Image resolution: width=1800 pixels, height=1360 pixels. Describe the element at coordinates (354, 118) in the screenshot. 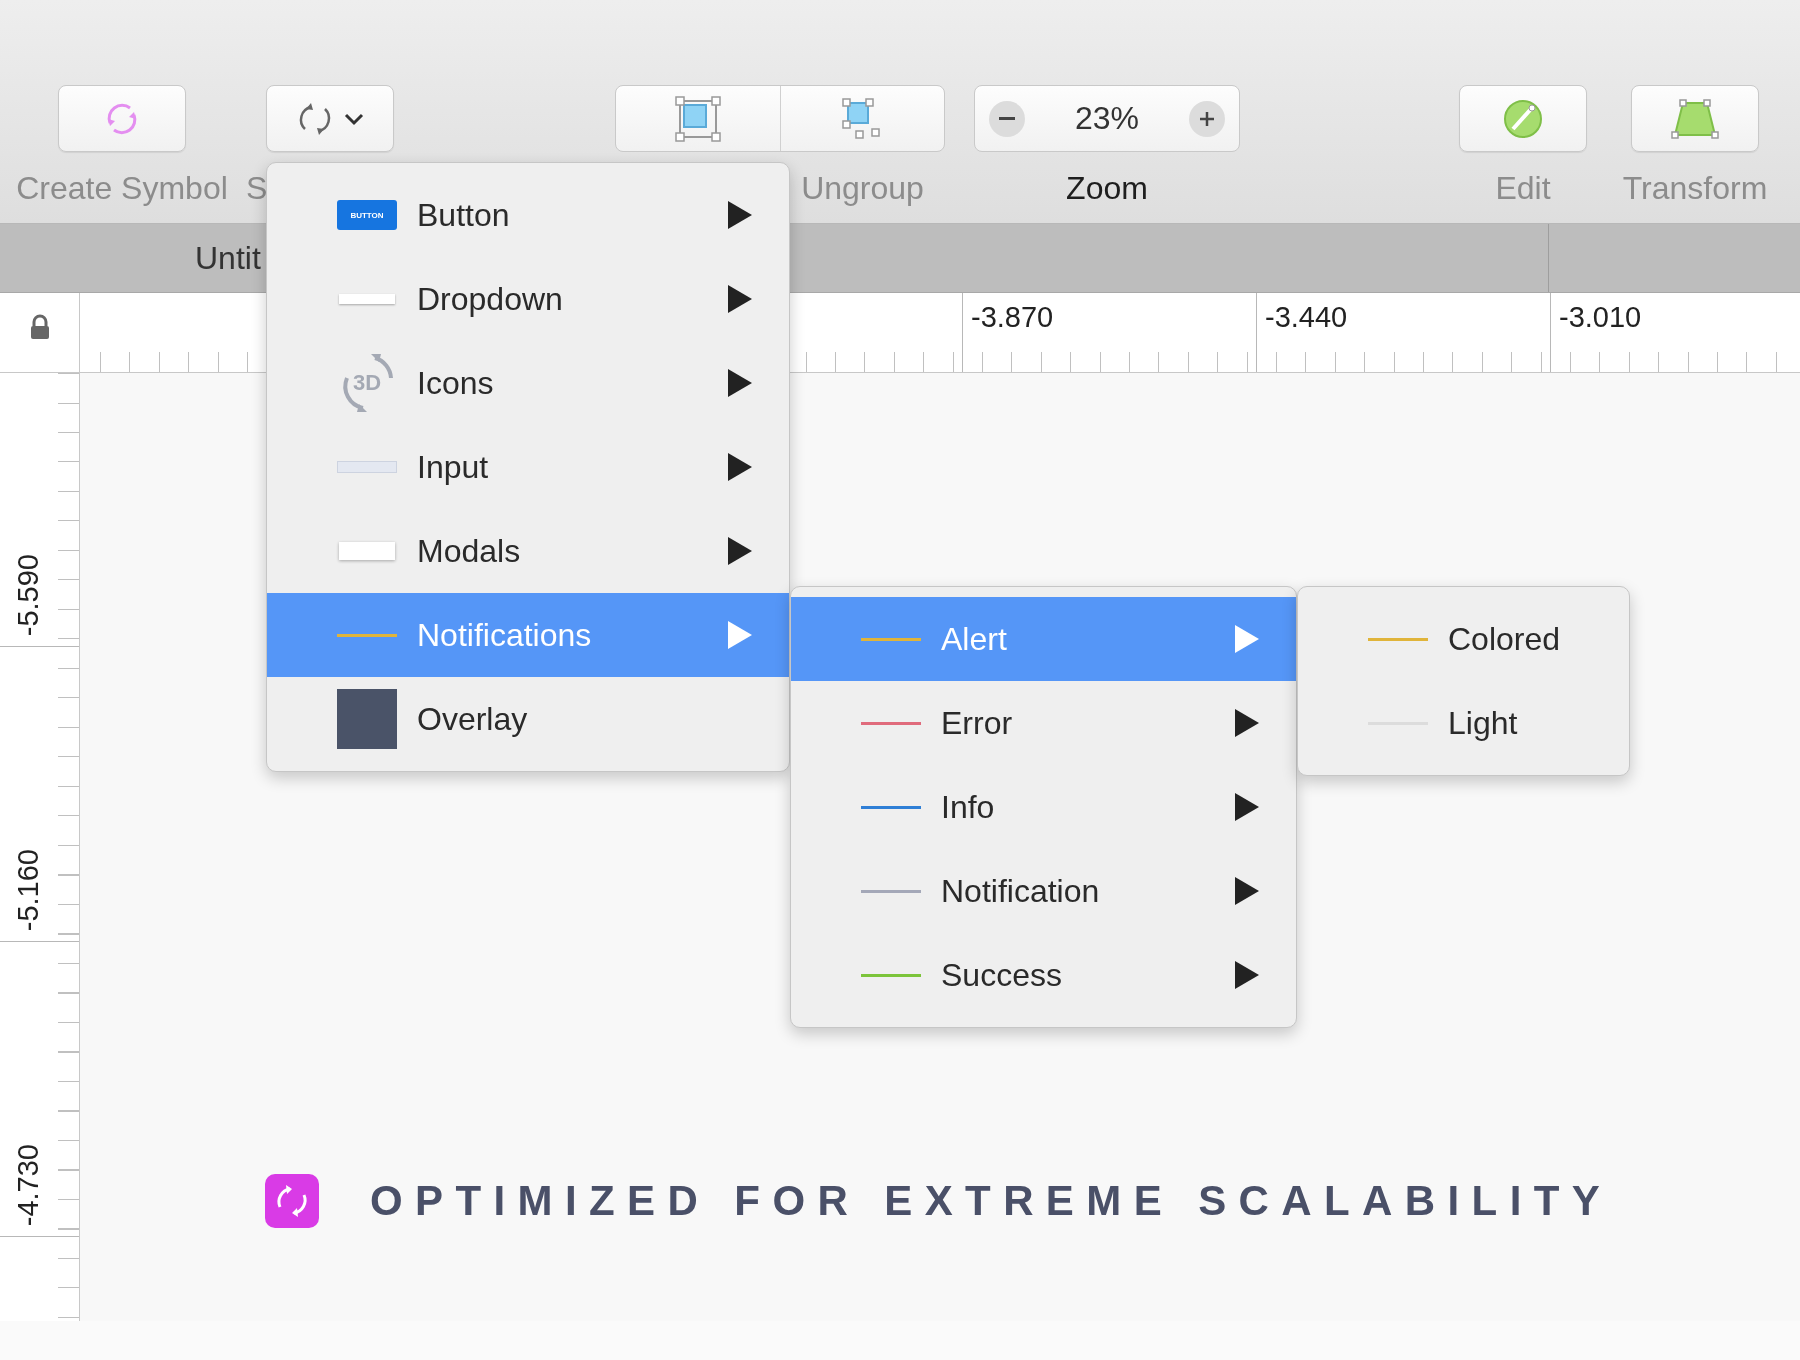

I see `chevron-down-icon` at that location.